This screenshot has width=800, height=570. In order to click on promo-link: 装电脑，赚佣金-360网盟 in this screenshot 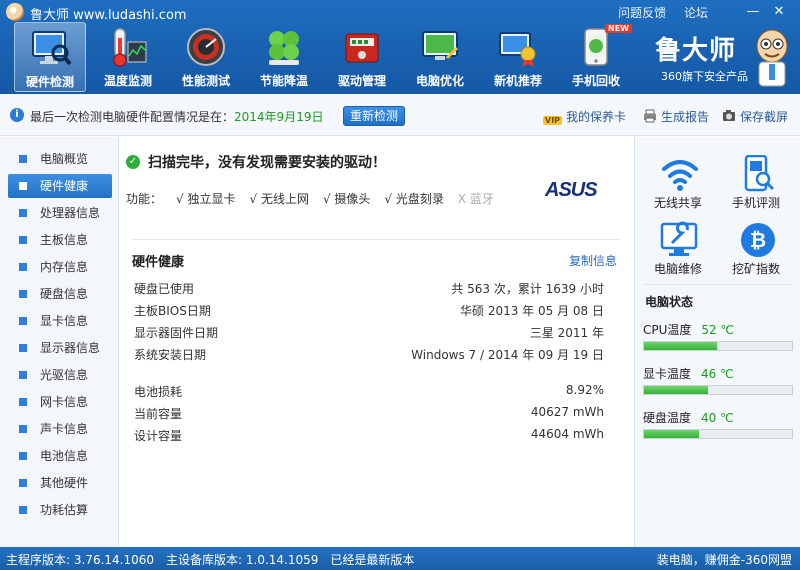, I will do `click(724, 559)`.